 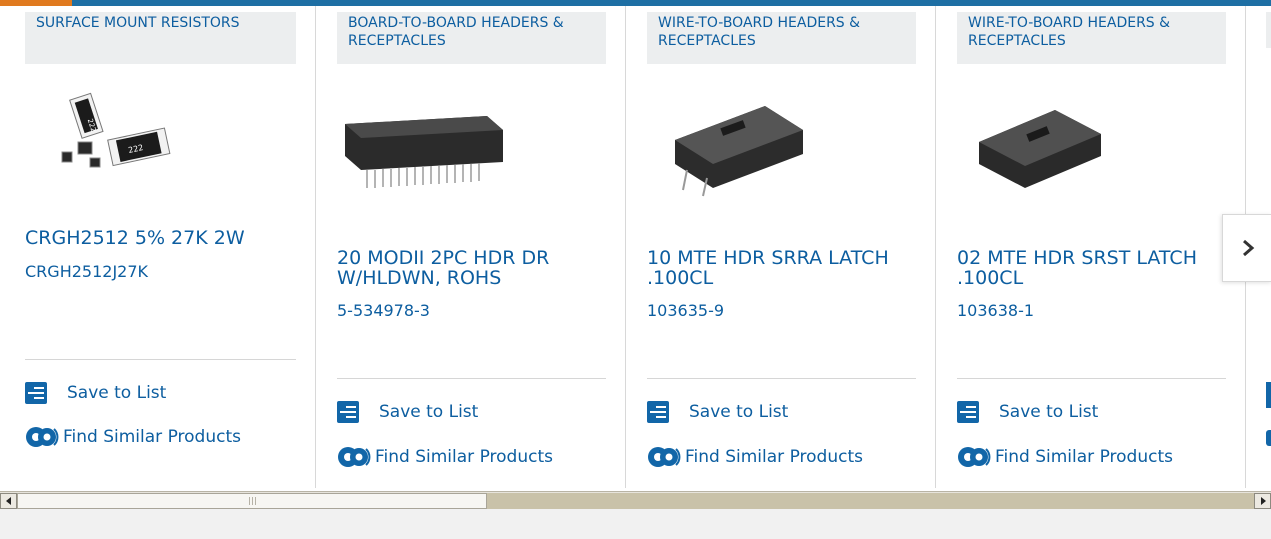 I want to click on page-footer-strip, so click(x=635, y=524).